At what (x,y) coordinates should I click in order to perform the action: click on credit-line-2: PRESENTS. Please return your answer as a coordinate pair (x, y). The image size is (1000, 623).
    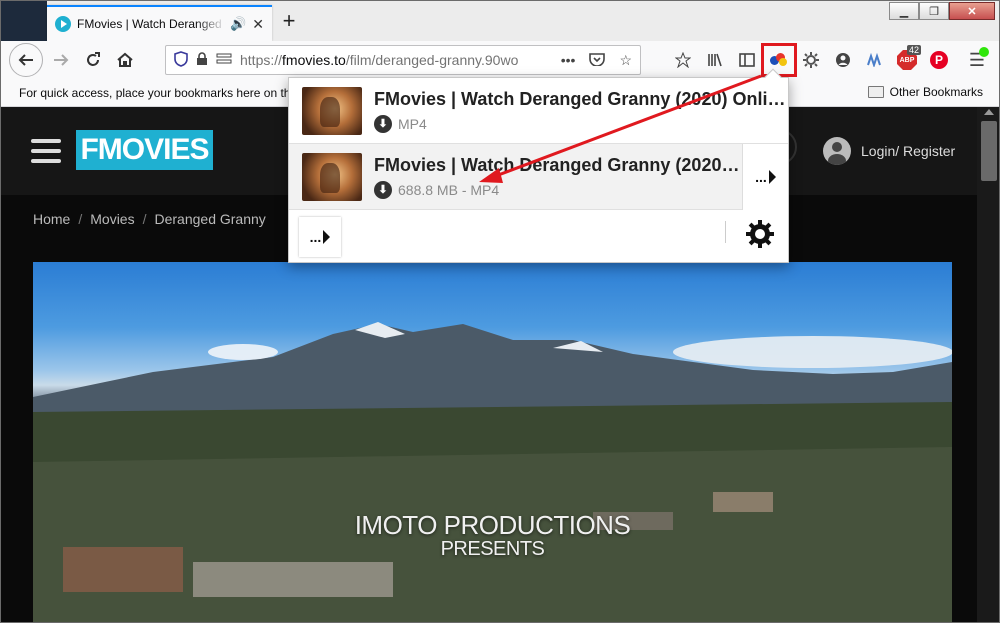
    Looking at the image, I should click on (492, 549).